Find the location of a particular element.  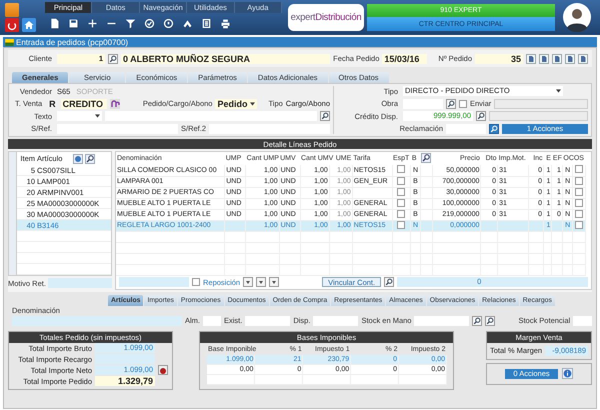

info-icon is located at coordinates (567, 373).